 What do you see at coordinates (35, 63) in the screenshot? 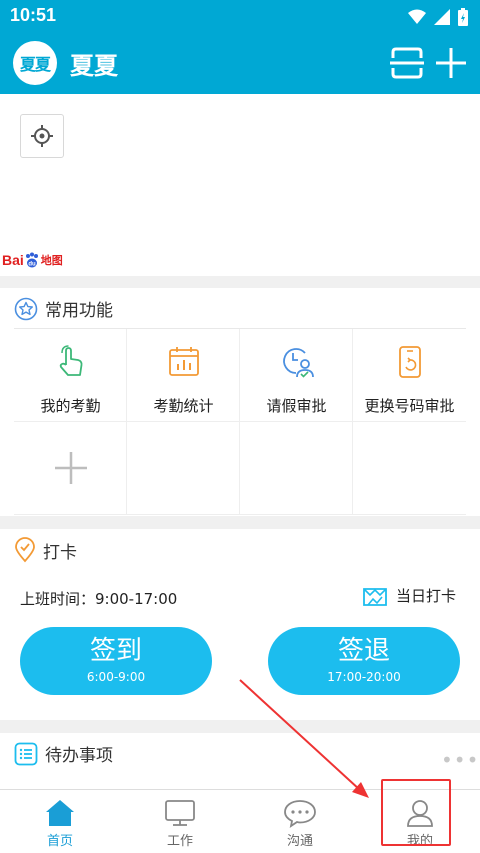
I see `avatar: 夏夏` at bounding box center [35, 63].